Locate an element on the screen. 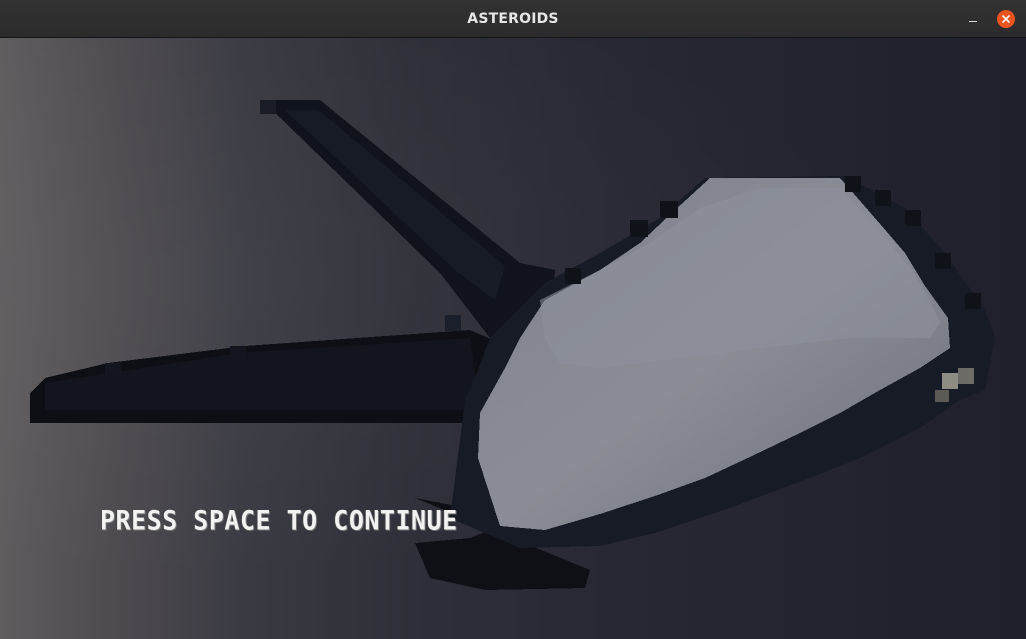 This screenshot has width=1026, height=639. close-icon is located at coordinates (1006, 19).